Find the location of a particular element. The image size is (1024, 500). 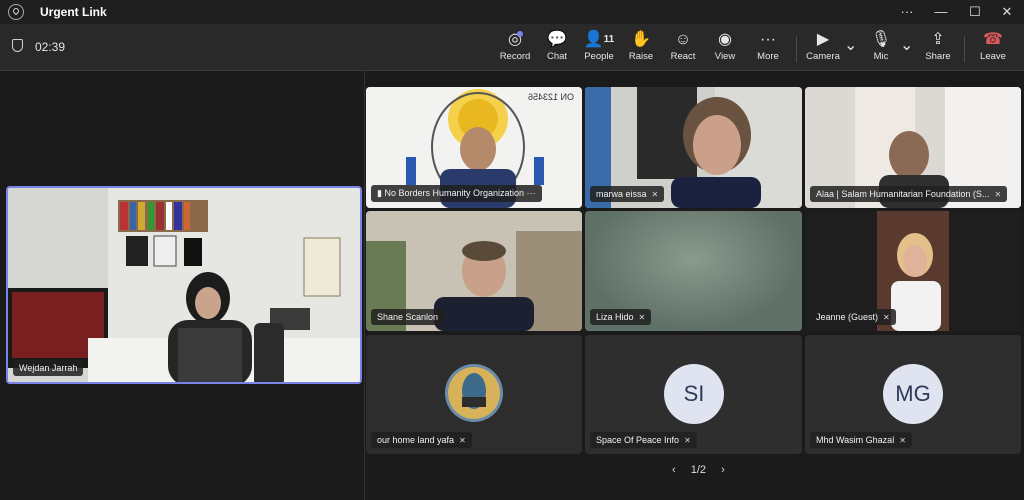

participant-name-tag: Shane Scanlon is located at coordinates (408, 317).